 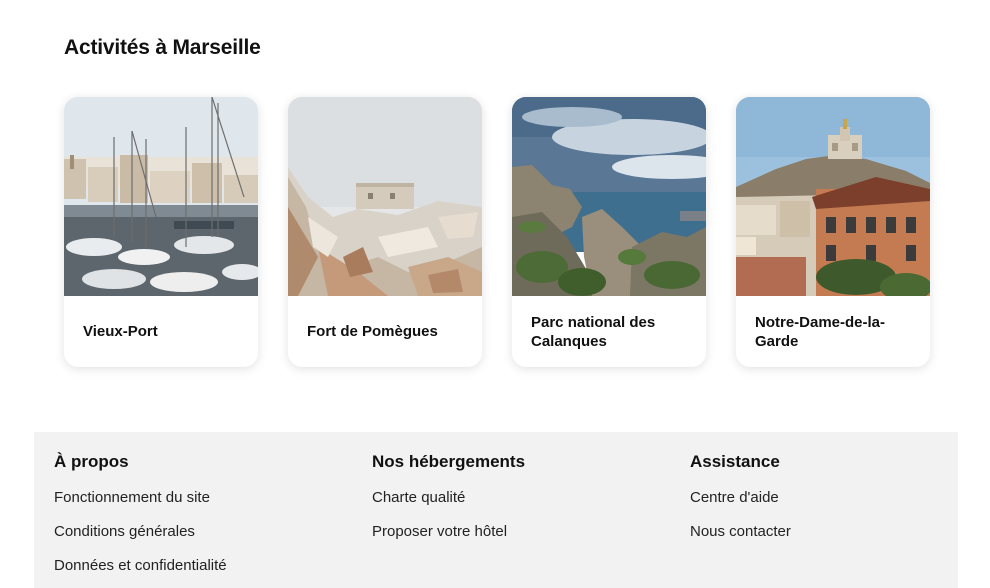 I want to click on calanques-image, so click(x=609, y=196).